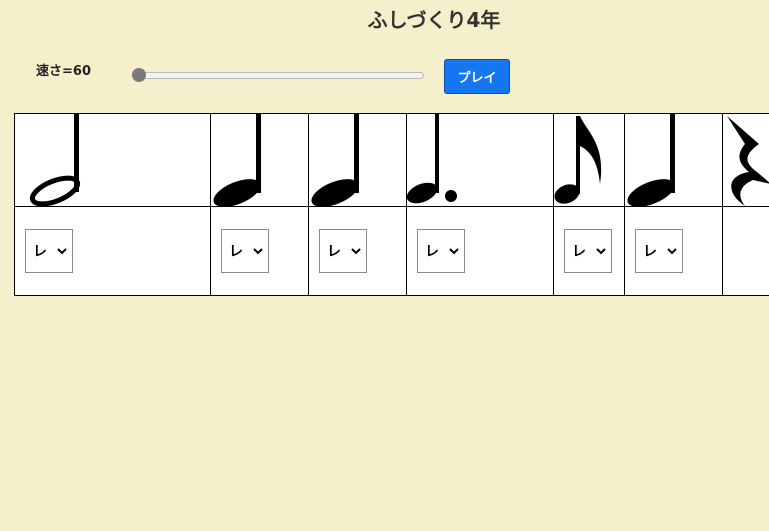  What do you see at coordinates (477, 76) in the screenshot?
I see `play-button: プレイ` at bounding box center [477, 76].